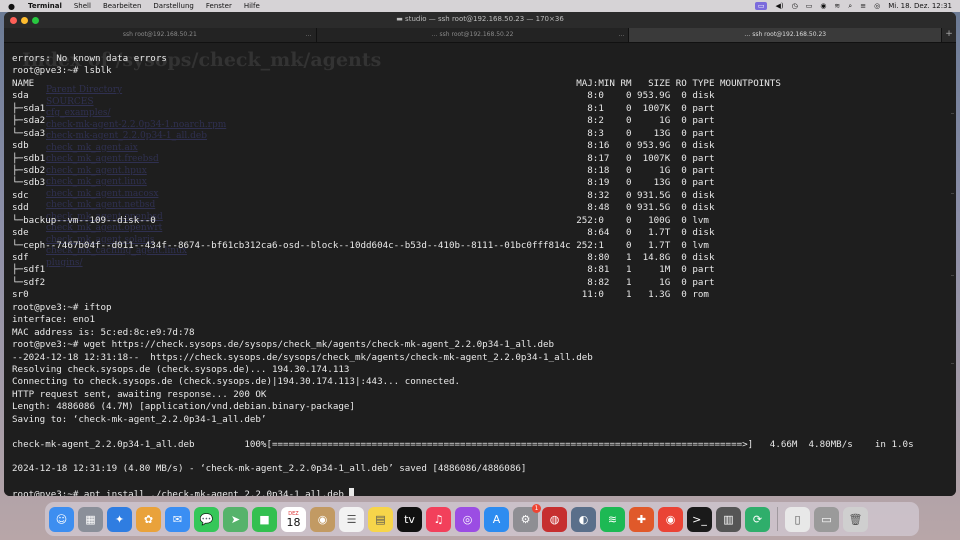 The height and width of the screenshot is (540, 960). What do you see at coordinates (380, 519) in the screenshot?
I see `notes-icon: ▤` at bounding box center [380, 519].